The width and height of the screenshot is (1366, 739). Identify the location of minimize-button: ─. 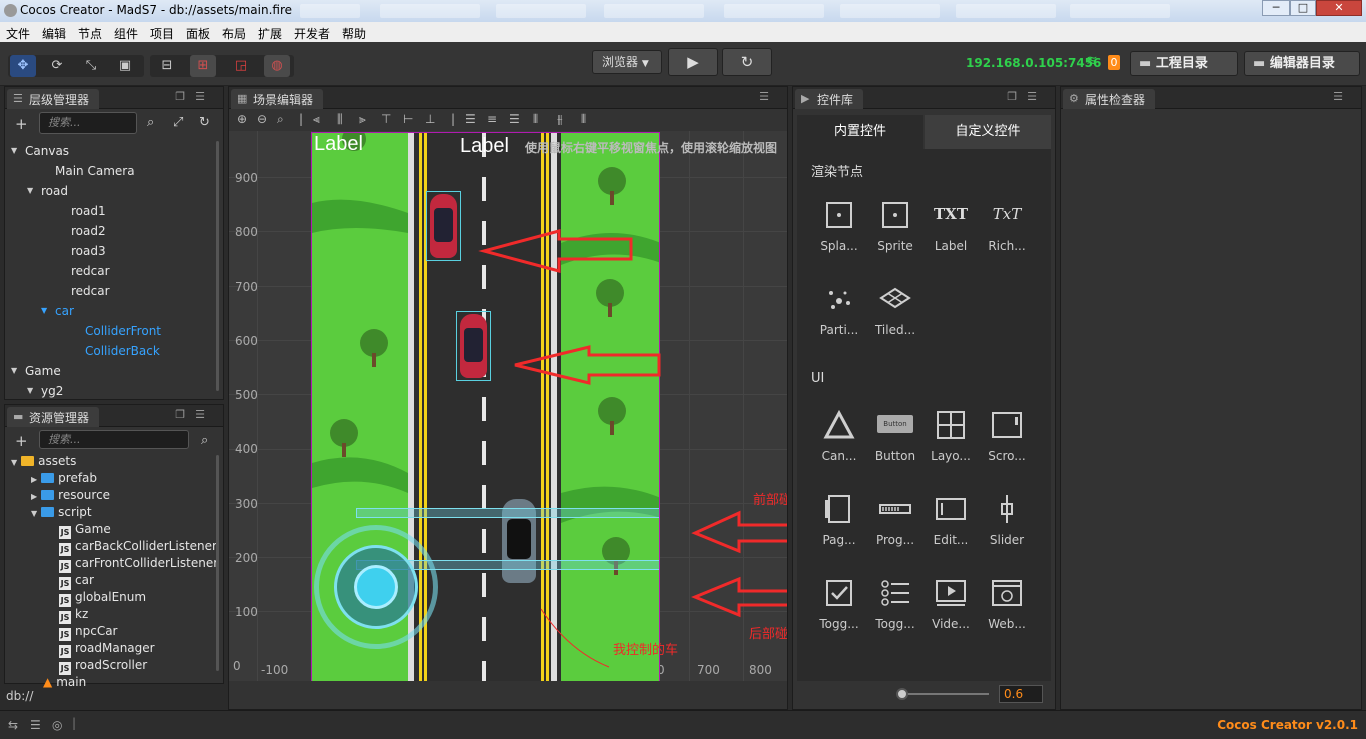
(1276, 8).